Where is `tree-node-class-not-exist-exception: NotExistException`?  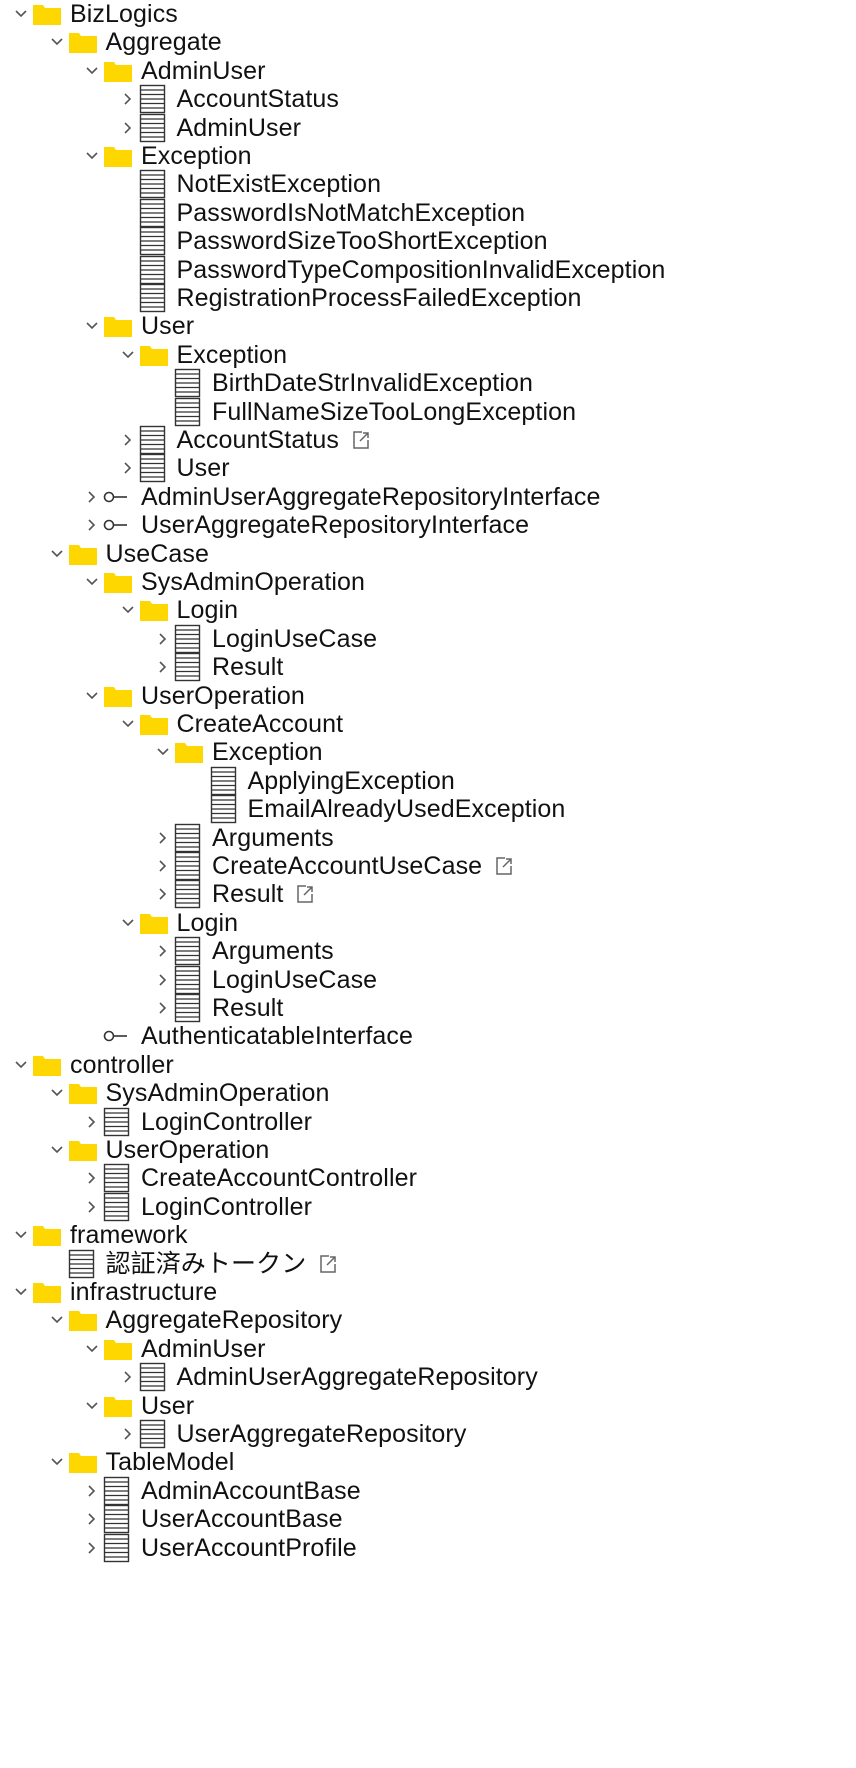 tree-node-class-not-exist-exception: NotExistException is located at coordinates (249, 184).